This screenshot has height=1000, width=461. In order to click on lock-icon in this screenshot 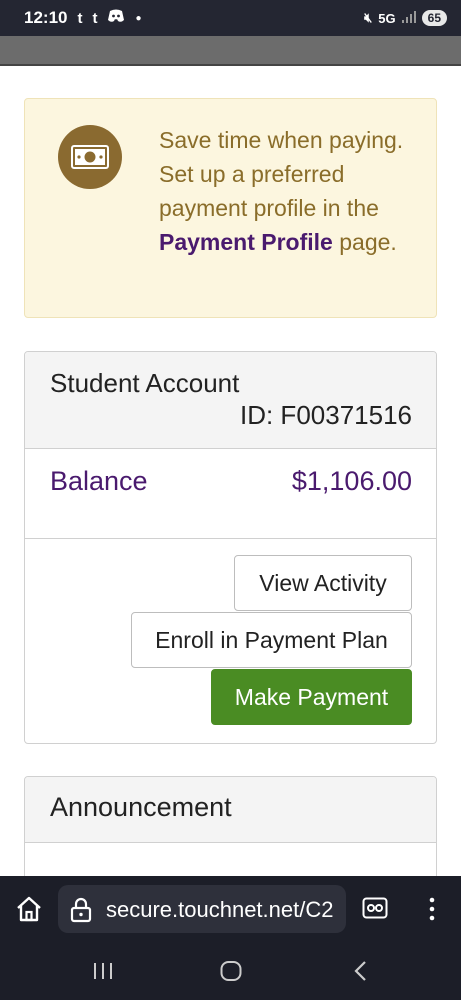, I will do `click(81, 910)`.